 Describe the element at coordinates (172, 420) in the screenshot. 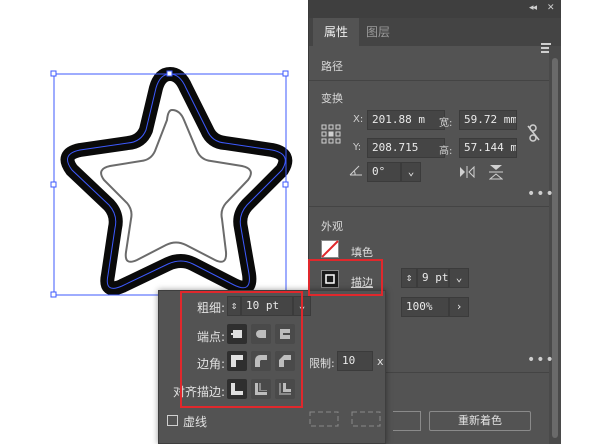

I see `dashed-line-checkbox` at that location.